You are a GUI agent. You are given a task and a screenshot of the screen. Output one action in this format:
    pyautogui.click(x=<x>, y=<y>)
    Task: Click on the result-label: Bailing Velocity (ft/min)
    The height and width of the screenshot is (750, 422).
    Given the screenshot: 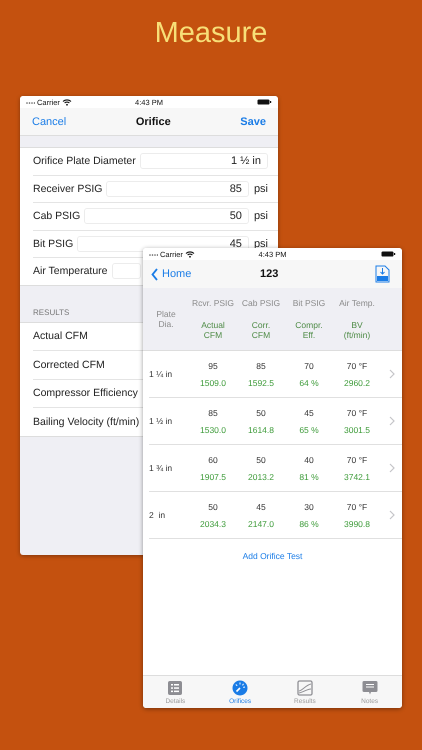 What is the action you would take?
    pyautogui.click(x=86, y=422)
    